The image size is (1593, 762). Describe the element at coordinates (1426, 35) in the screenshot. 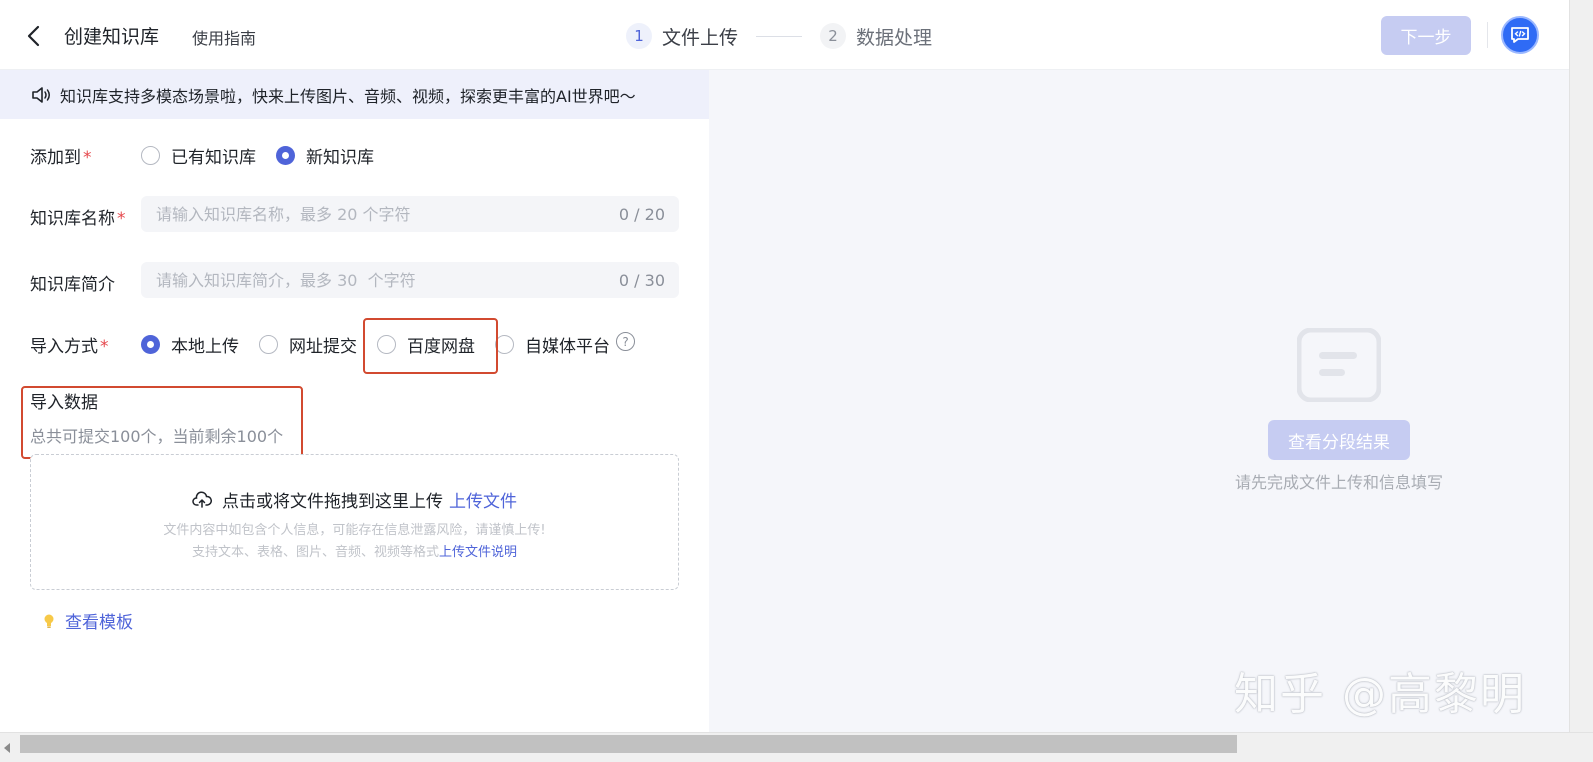

I see `next-step-button: 下一步` at that location.